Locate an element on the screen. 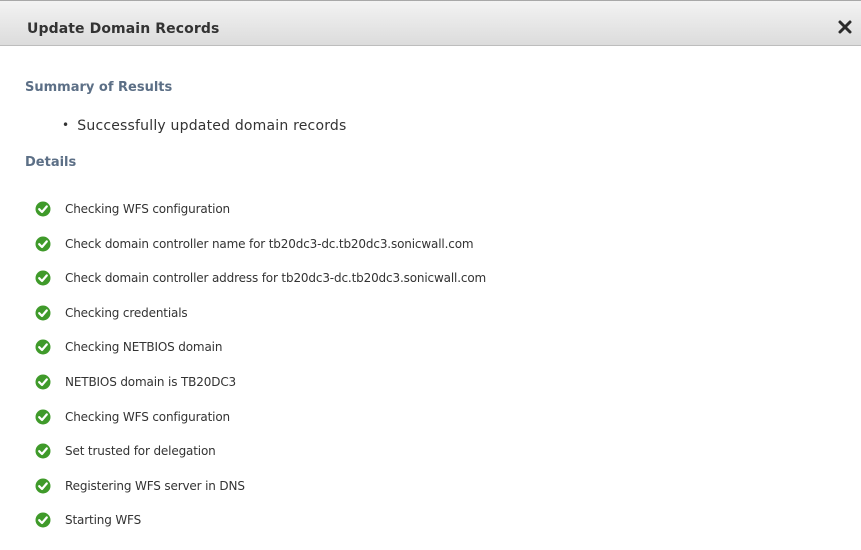 This screenshot has width=861, height=550. detail-item: Starting WFS is located at coordinates (260, 528).